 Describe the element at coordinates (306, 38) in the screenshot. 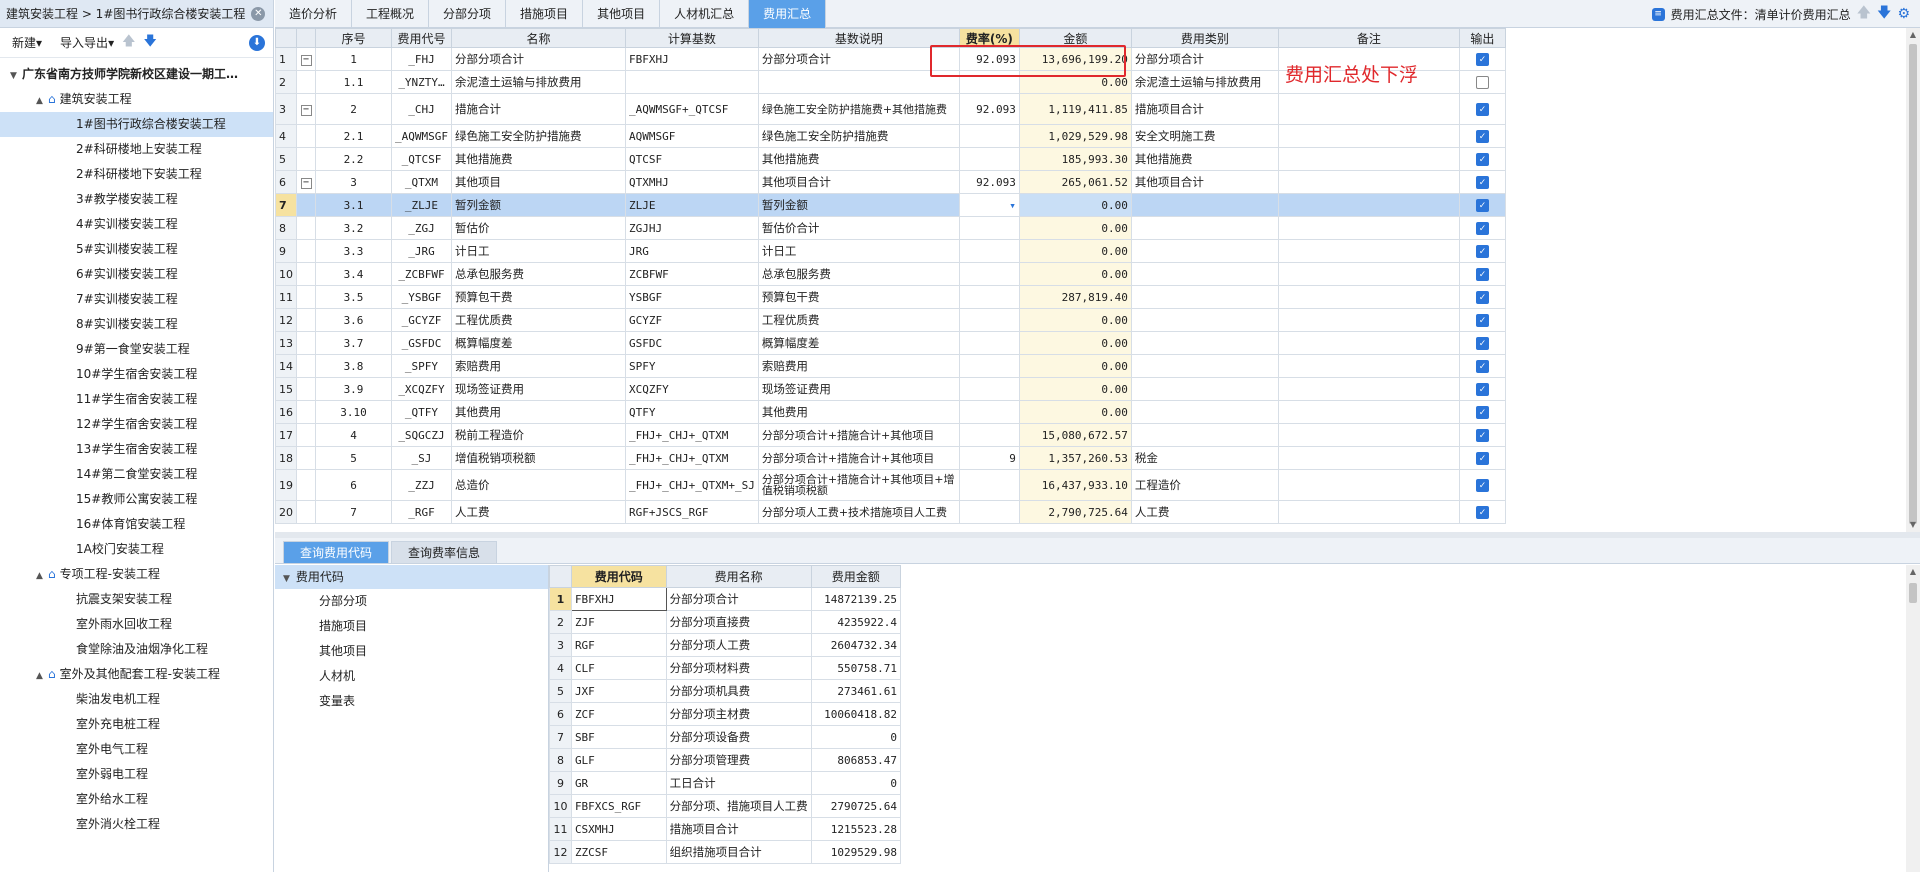

I see `column-header` at that location.